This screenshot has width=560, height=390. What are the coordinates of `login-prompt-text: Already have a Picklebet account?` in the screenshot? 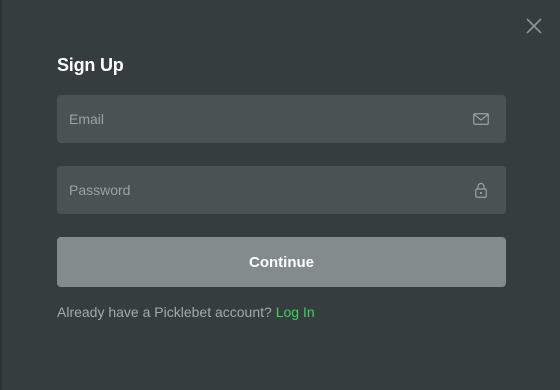 It's located at (164, 312).